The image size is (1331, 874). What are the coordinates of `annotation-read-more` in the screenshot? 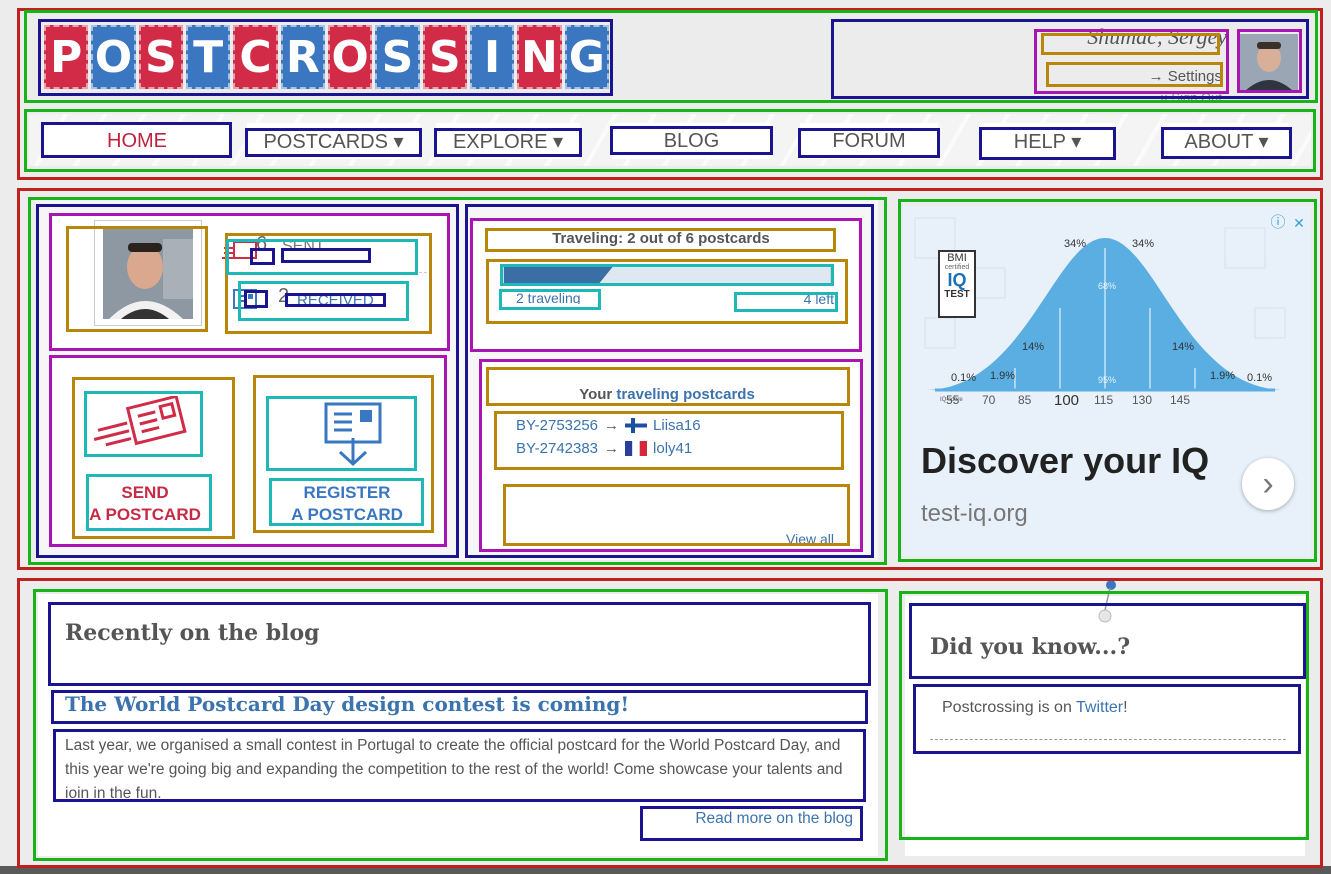 It's located at (751, 823).